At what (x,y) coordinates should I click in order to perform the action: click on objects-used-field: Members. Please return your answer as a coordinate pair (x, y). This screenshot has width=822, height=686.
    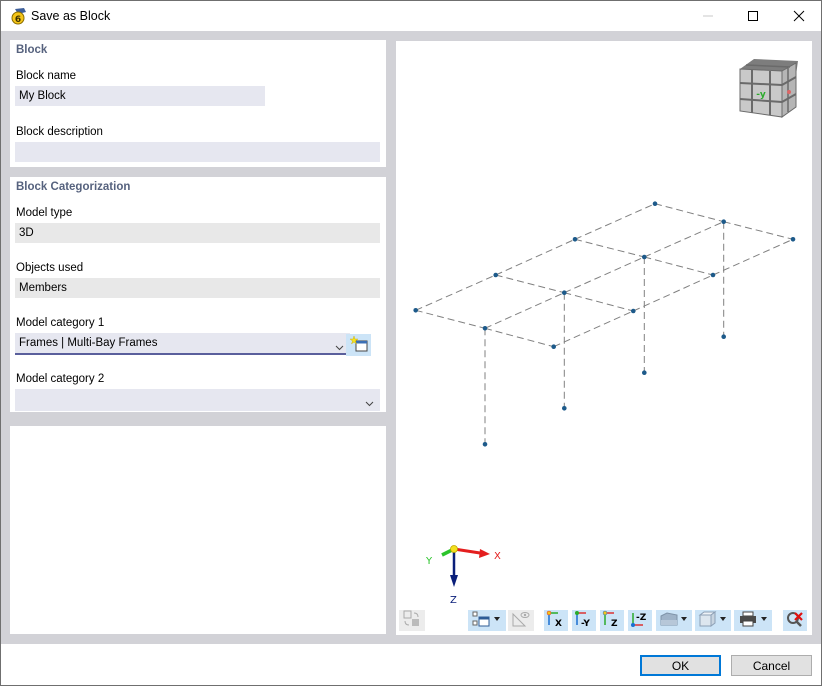
    Looking at the image, I should click on (197, 288).